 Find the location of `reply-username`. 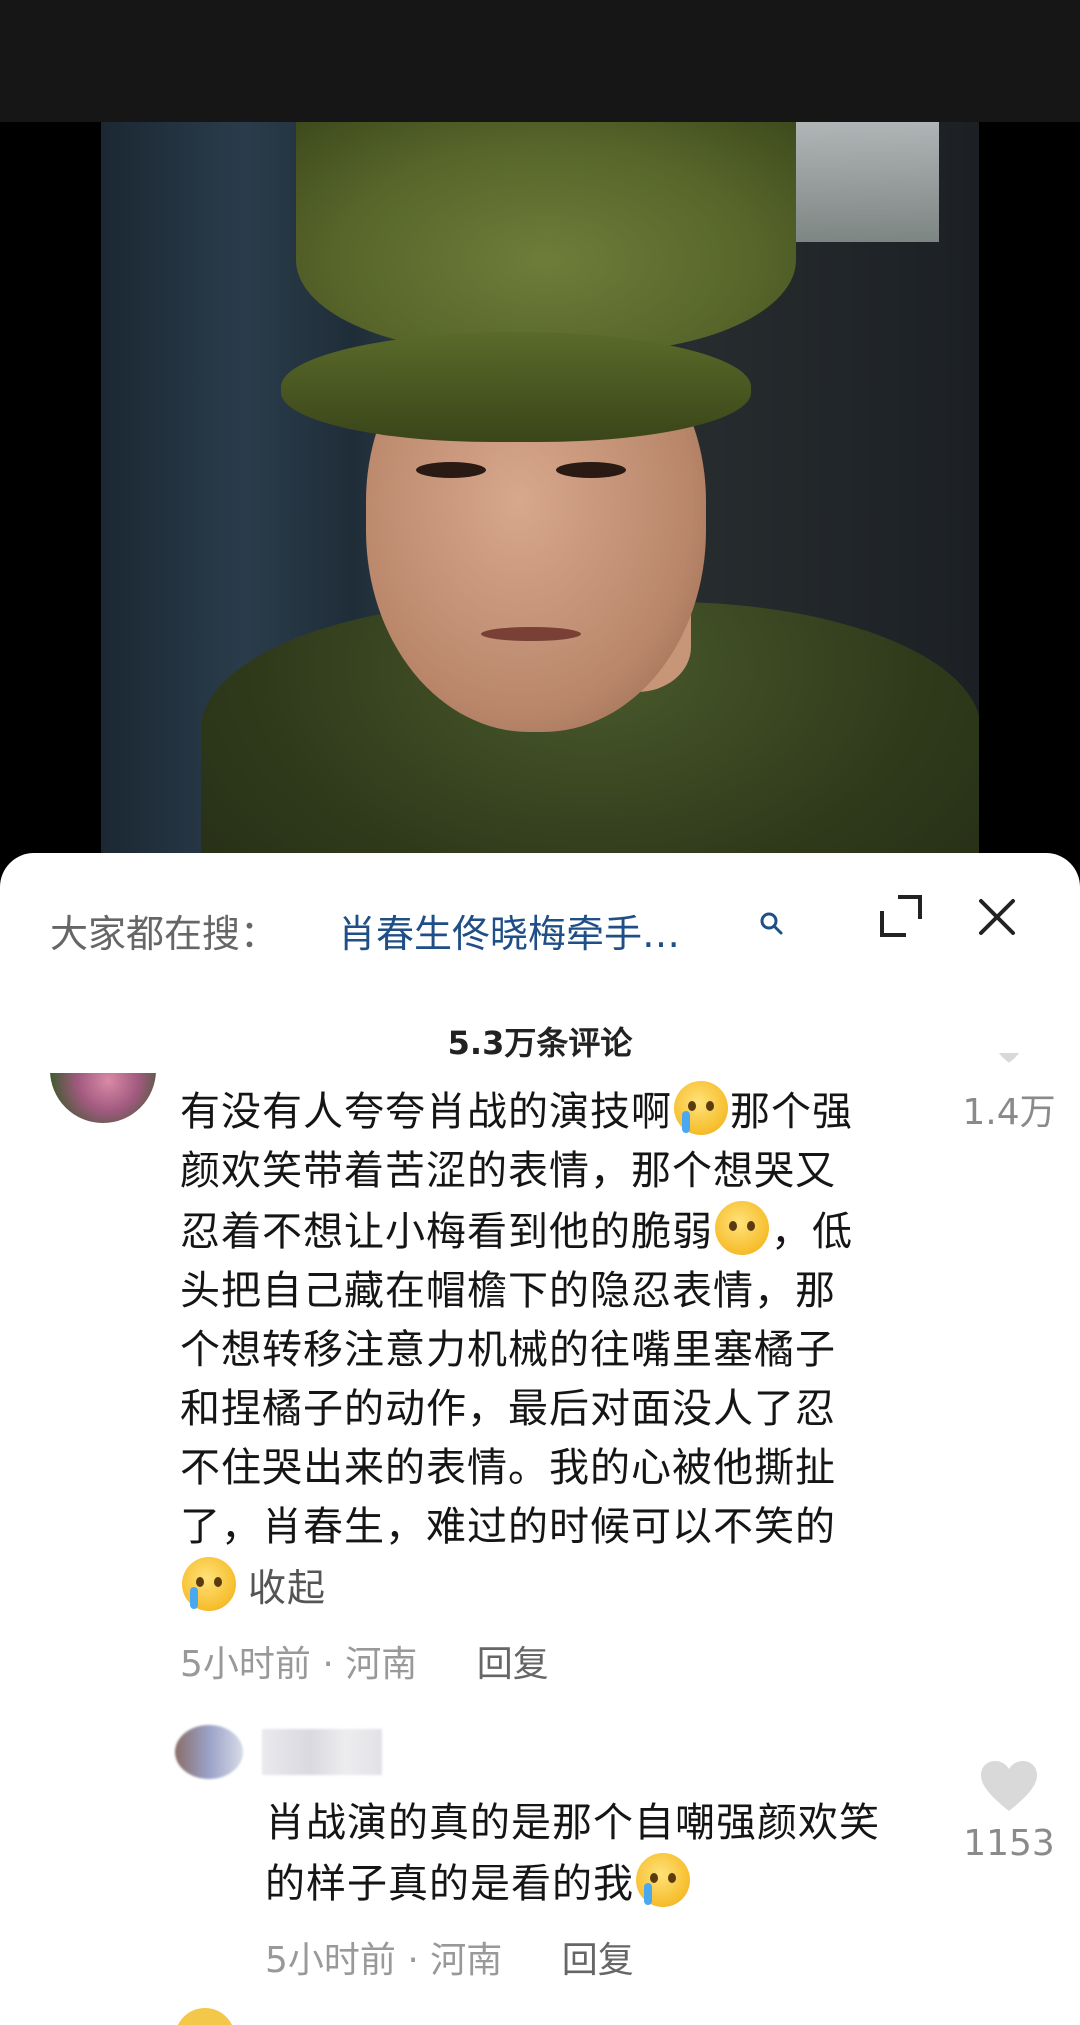

reply-username is located at coordinates (322, 1752).